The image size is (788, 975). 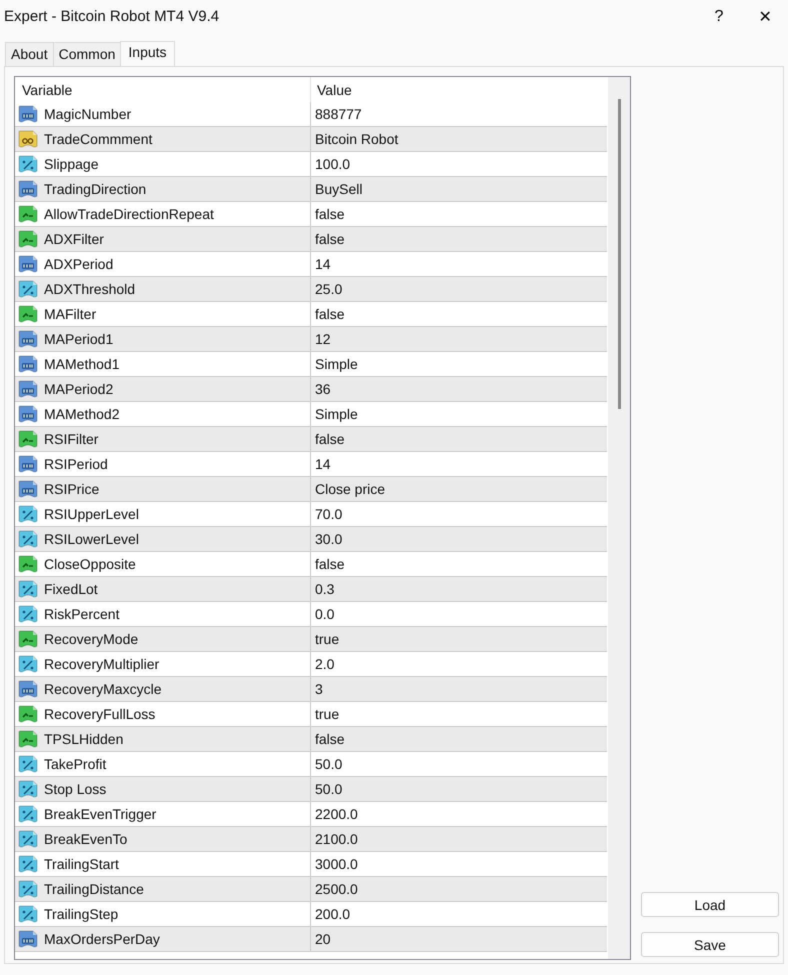 What do you see at coordinates (324, 614) in the screenshot?
I see `variable-value: 0.0` at bounding box center [324, 614].